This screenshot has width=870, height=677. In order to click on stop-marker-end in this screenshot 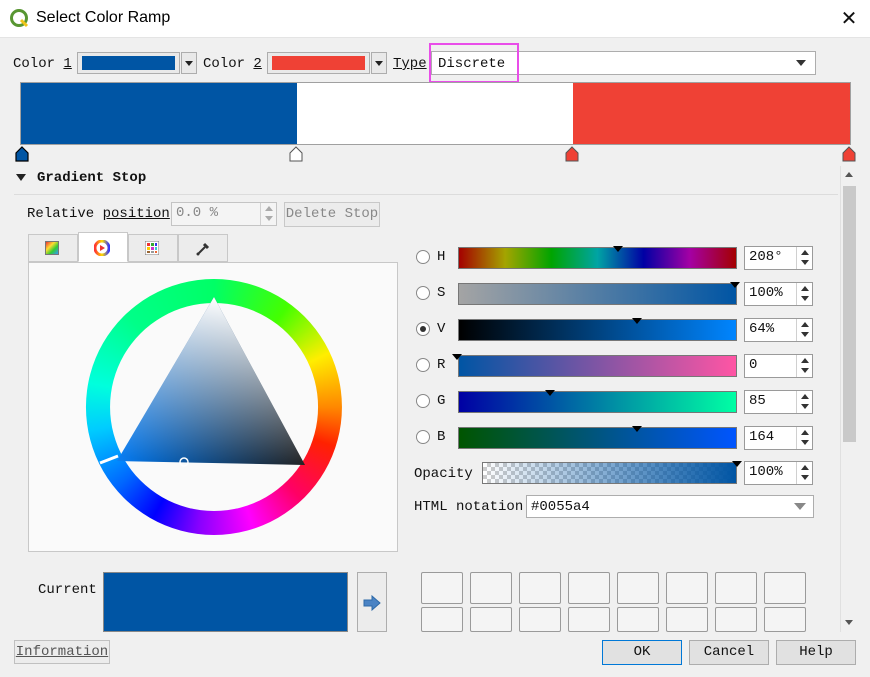, I will do `click(849, 154)`.